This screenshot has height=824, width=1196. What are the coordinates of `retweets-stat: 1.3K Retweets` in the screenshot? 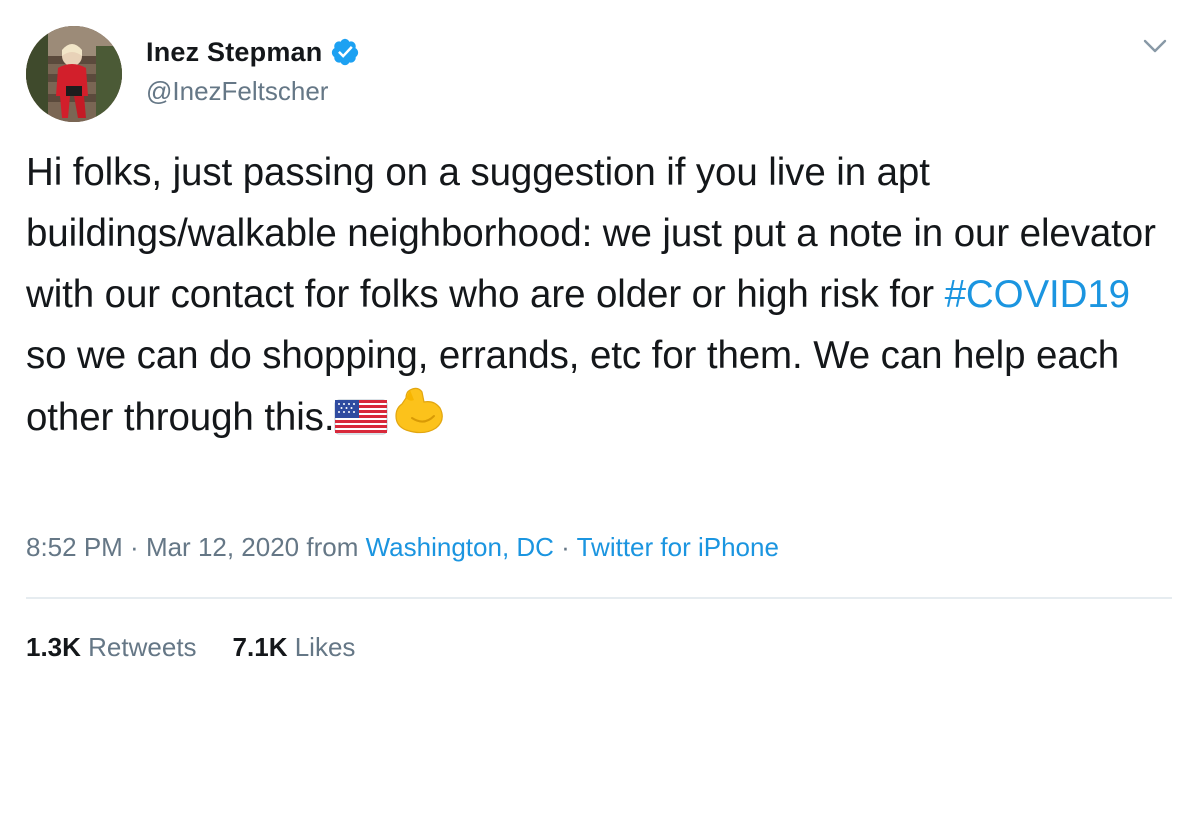 It's located at (111, 647).